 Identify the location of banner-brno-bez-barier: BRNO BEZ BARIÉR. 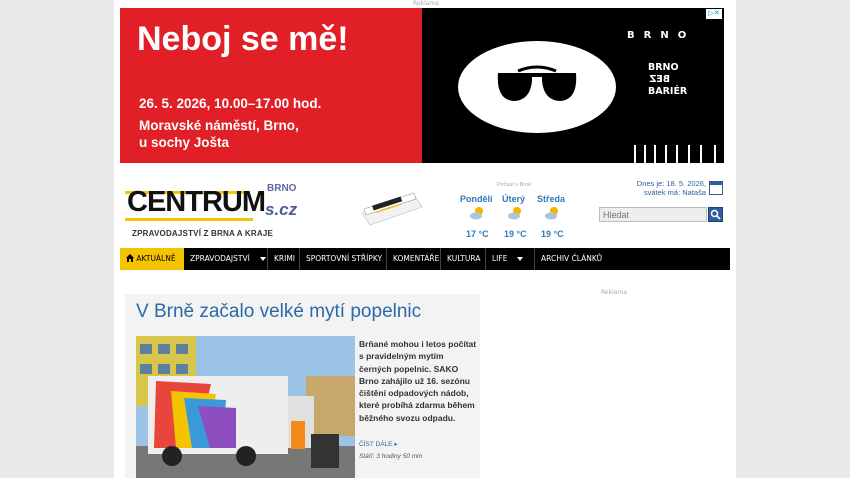
(667, 80).